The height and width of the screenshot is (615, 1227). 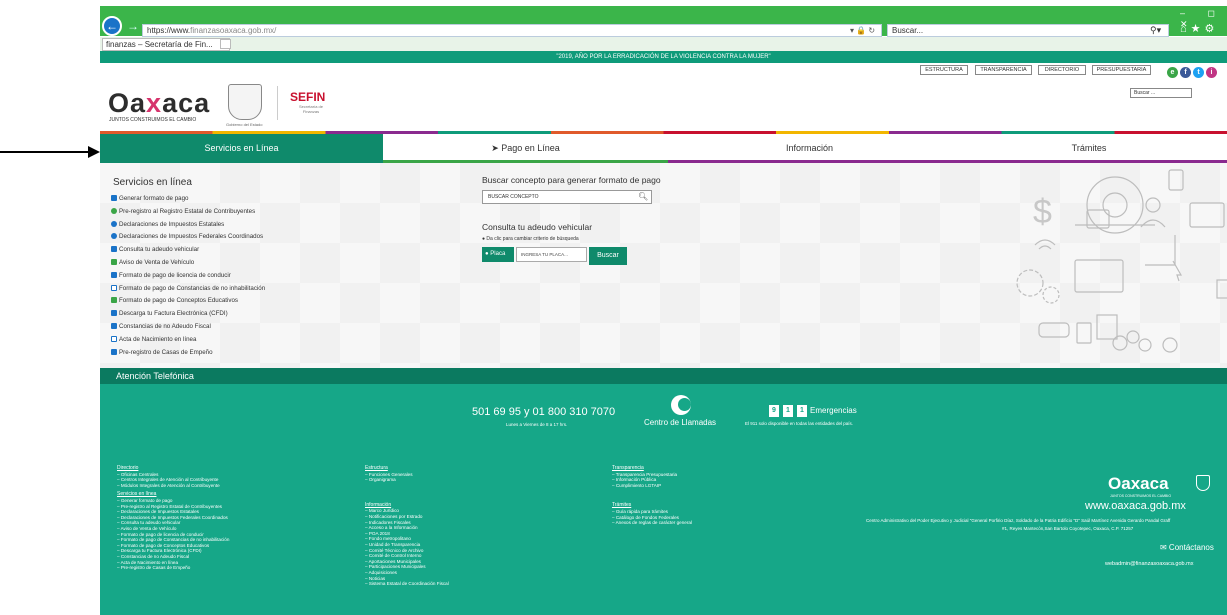 I want to click on service-item: Pre-registro de Casas de Empeño, so click(x=188, y=353).